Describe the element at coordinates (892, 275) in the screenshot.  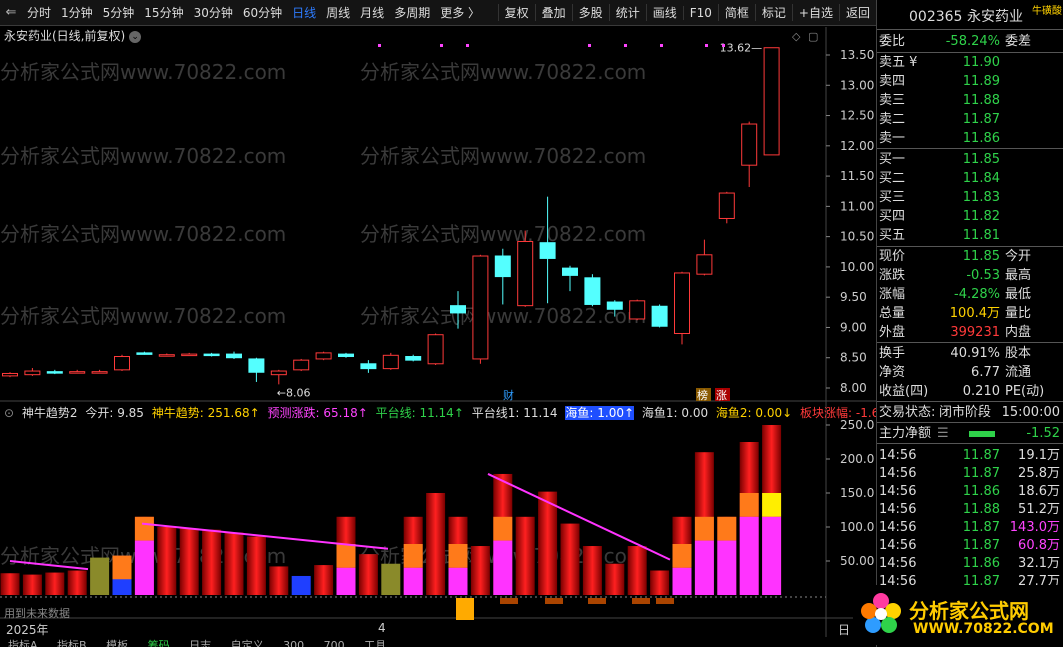
I see `stat-label: 涨跌` at that location.